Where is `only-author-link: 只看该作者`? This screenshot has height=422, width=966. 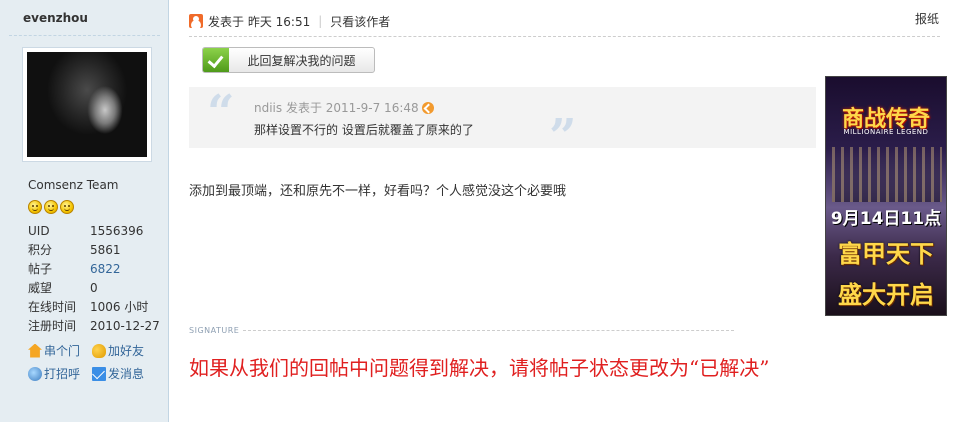
only-author-link: 只看该作者 is located at coordinates (360, 21).